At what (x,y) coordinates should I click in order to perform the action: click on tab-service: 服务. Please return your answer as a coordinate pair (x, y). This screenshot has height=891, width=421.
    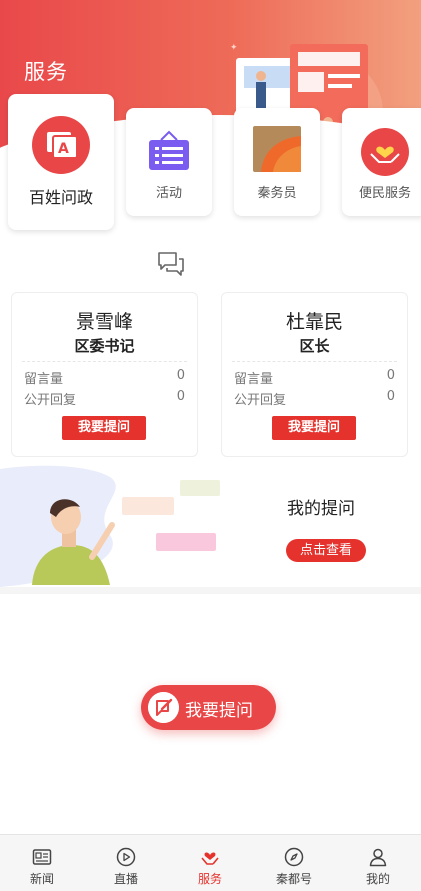
    Looking at the image, I should click on (210, 863).